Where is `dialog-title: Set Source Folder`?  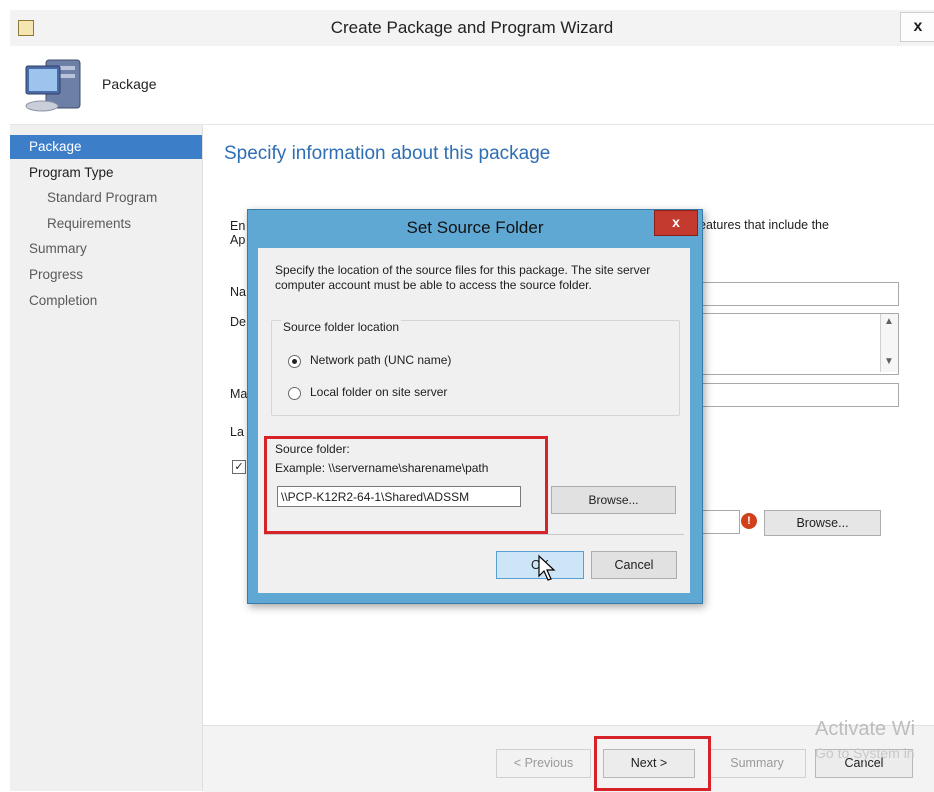 dialog-title: Set Source Folder is located at coordinates (475, 227).